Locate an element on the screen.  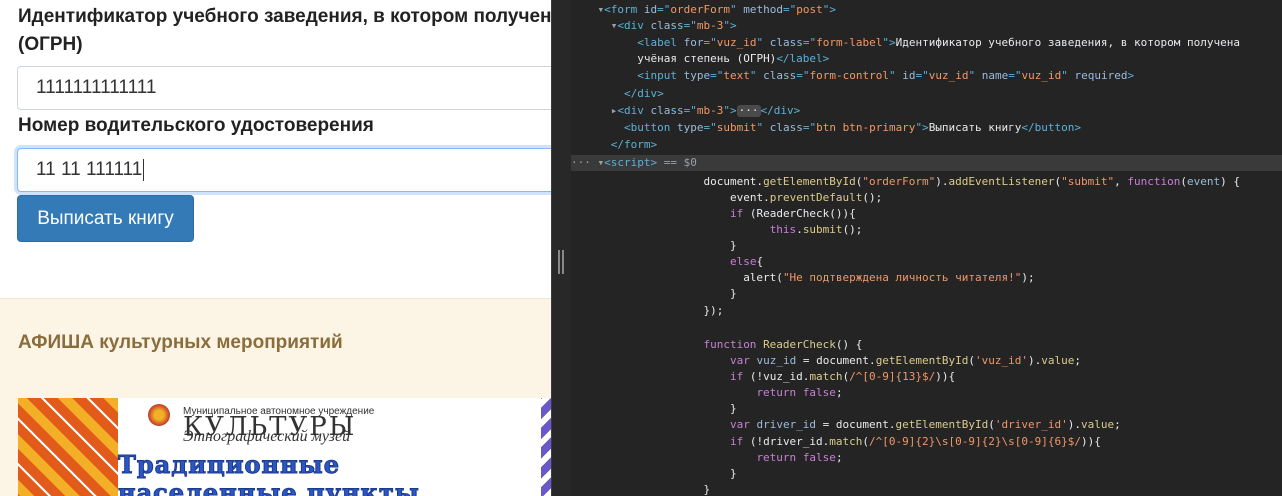
ornament-left is located at coordinates (68, 447).